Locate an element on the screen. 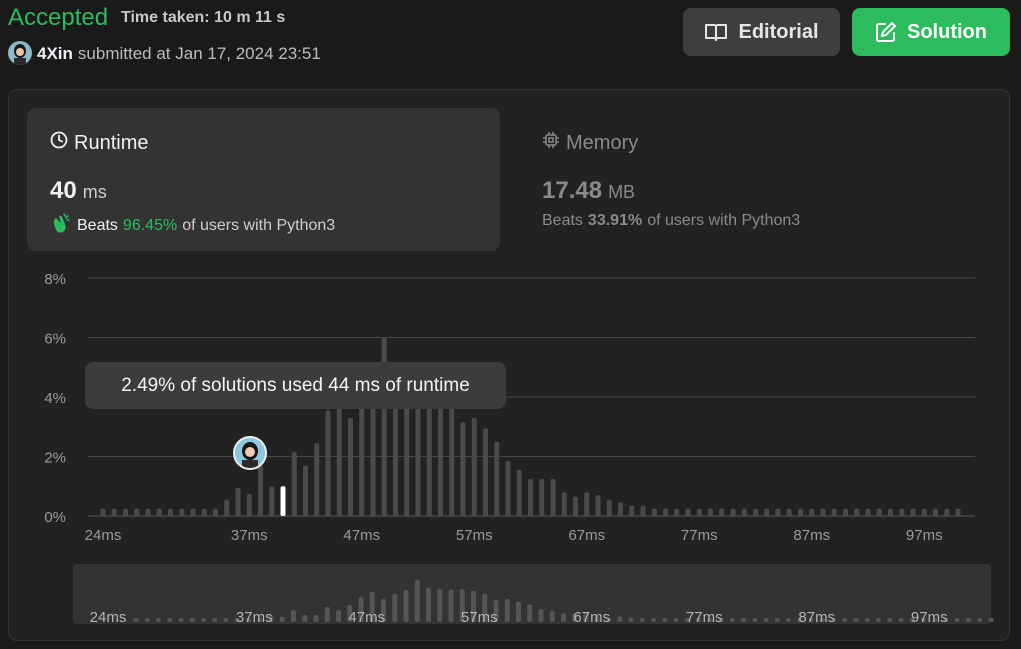 This screenshot has width=1021, height=649. submission-status: Accepted is located at coordinates (58, 17).